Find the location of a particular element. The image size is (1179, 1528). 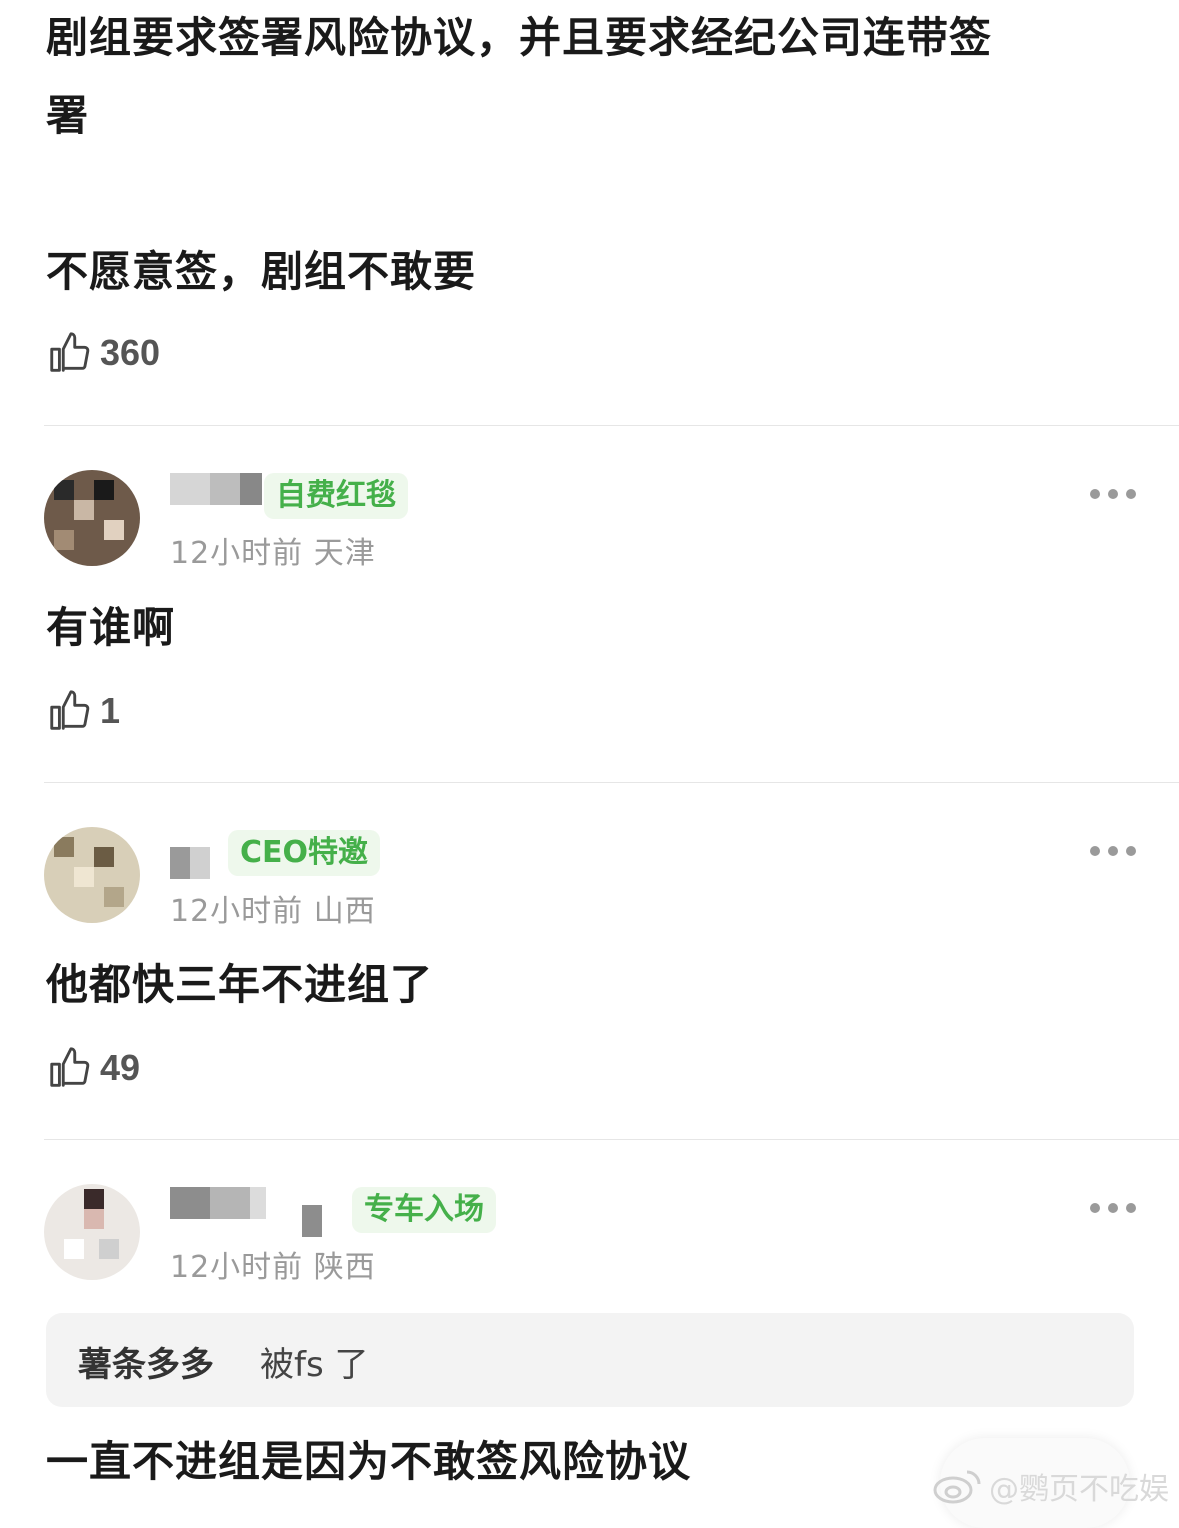

top-comment-like-count: 360 is located at coordinates (130, 352).